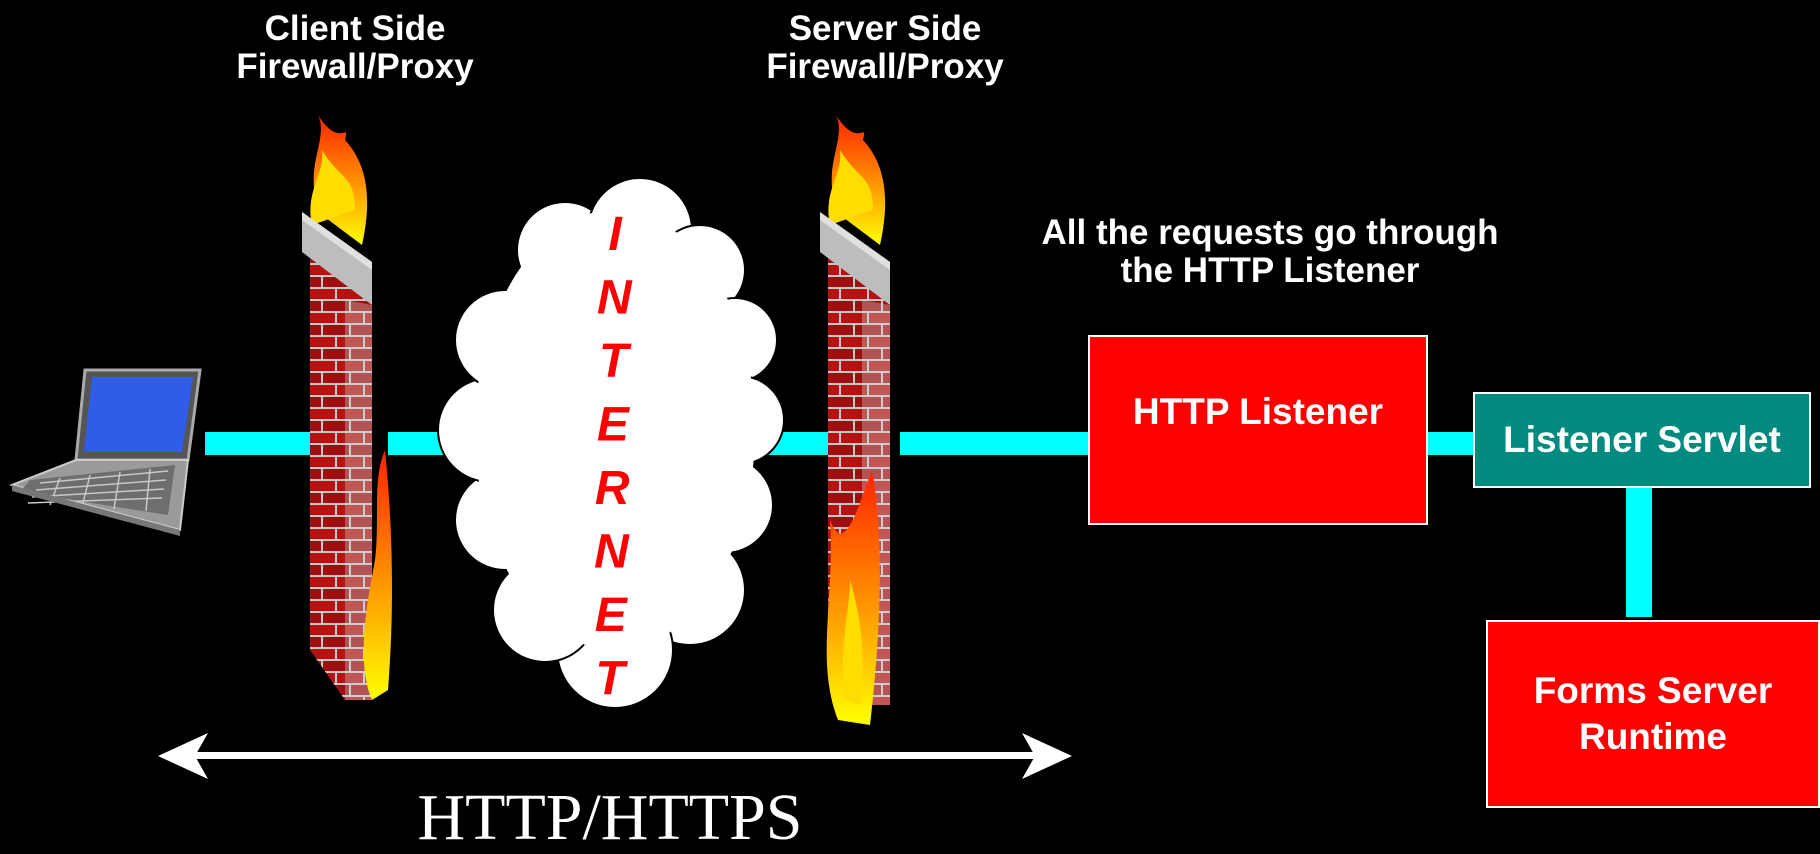  Describe the element at coordinates (615, 756) in the screenshot. I see `protocol-arrow` at that location.